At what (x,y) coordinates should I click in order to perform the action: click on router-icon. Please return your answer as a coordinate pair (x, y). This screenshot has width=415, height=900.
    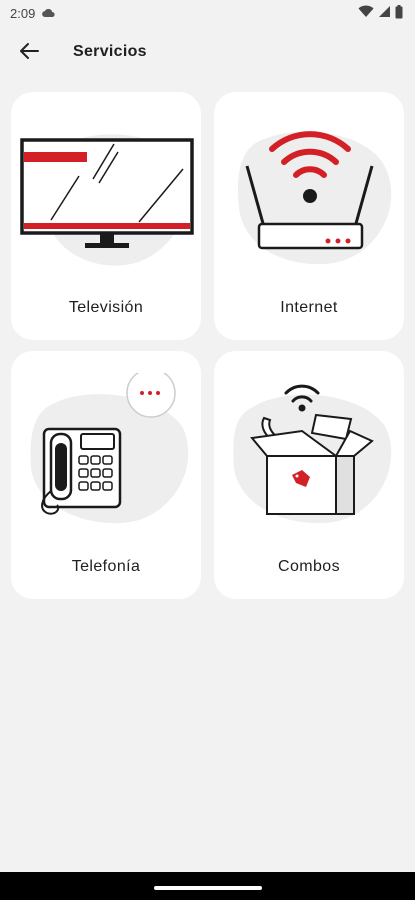
    Looking at the image, I should click on (309, 194).